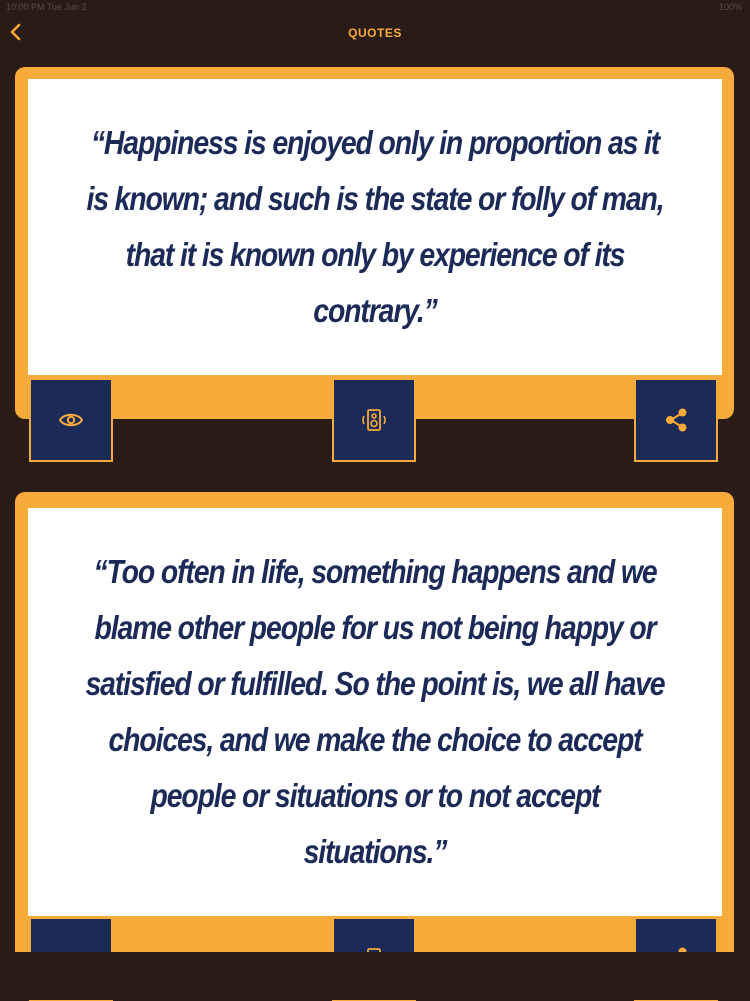  Describe the element at coordinates (375, 7) in the screenshot. I see `status-bar: 10:00 PM Tue Jun 2 100%` at that location.